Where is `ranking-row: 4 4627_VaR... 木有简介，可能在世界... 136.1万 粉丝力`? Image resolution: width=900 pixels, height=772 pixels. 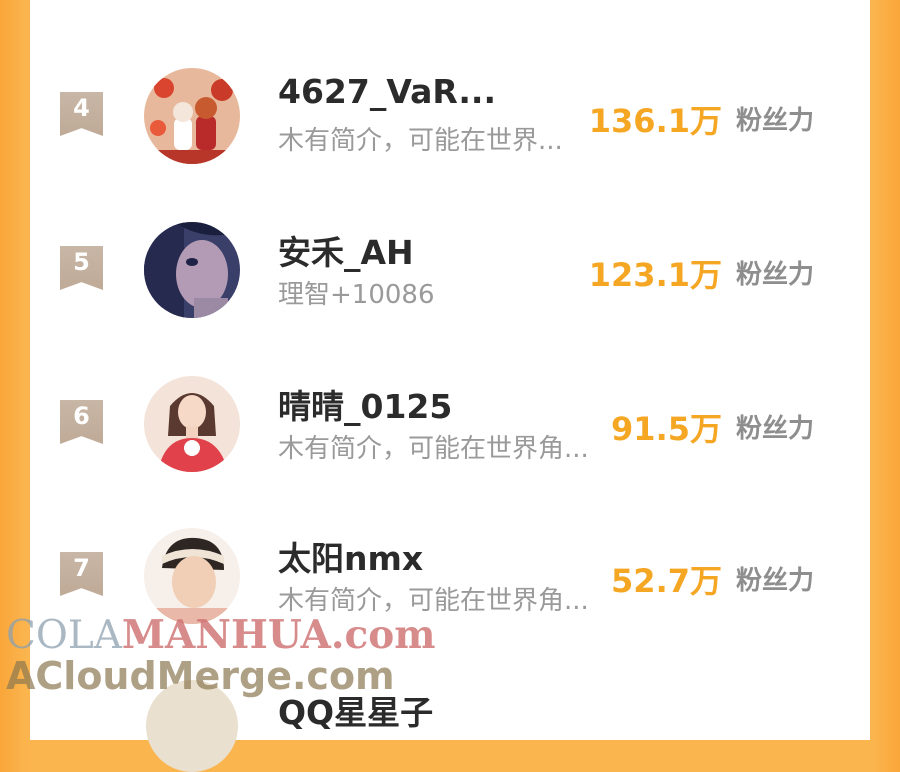
ranking-row: 4 4627_VaR... 木有简介，可能在世界... 136.1万 粉丝力 is located at coordinates (450, 114).